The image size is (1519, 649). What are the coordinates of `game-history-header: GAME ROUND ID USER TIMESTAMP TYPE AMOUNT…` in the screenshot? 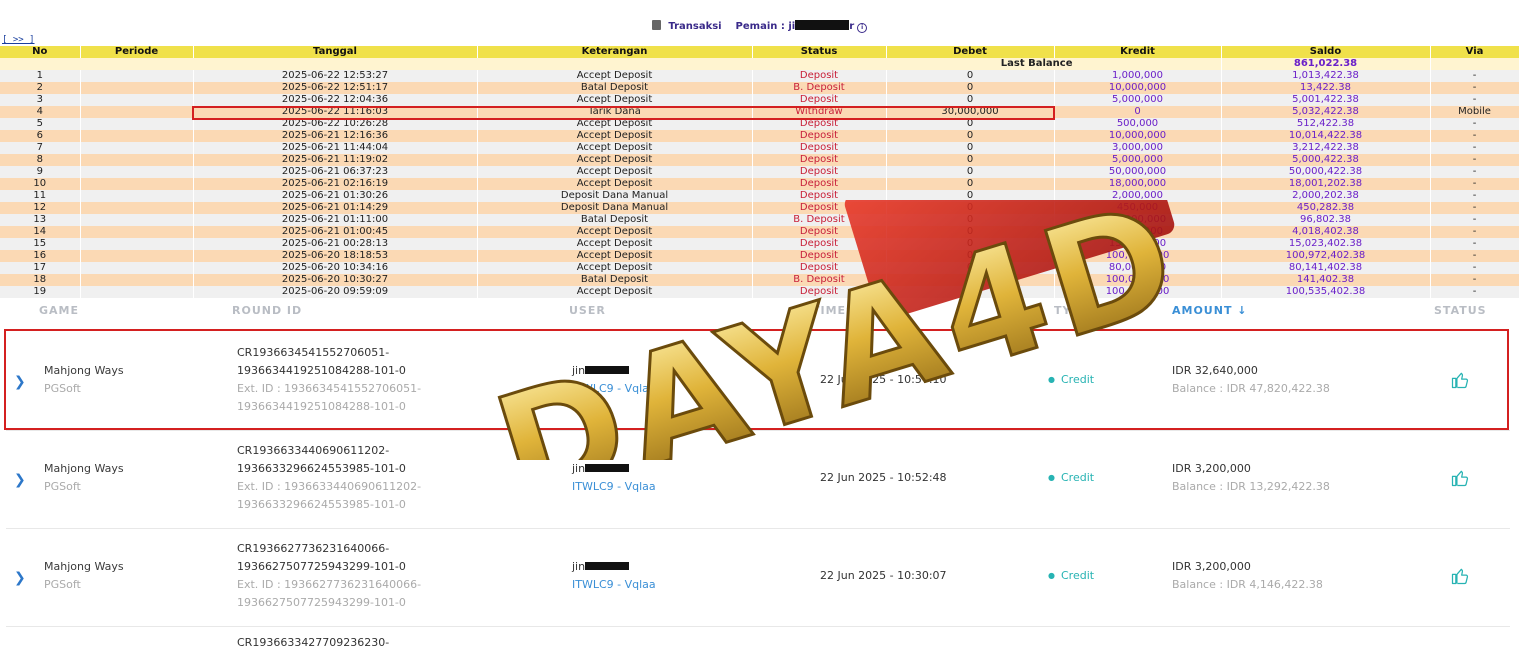 It's located at (759, 310).